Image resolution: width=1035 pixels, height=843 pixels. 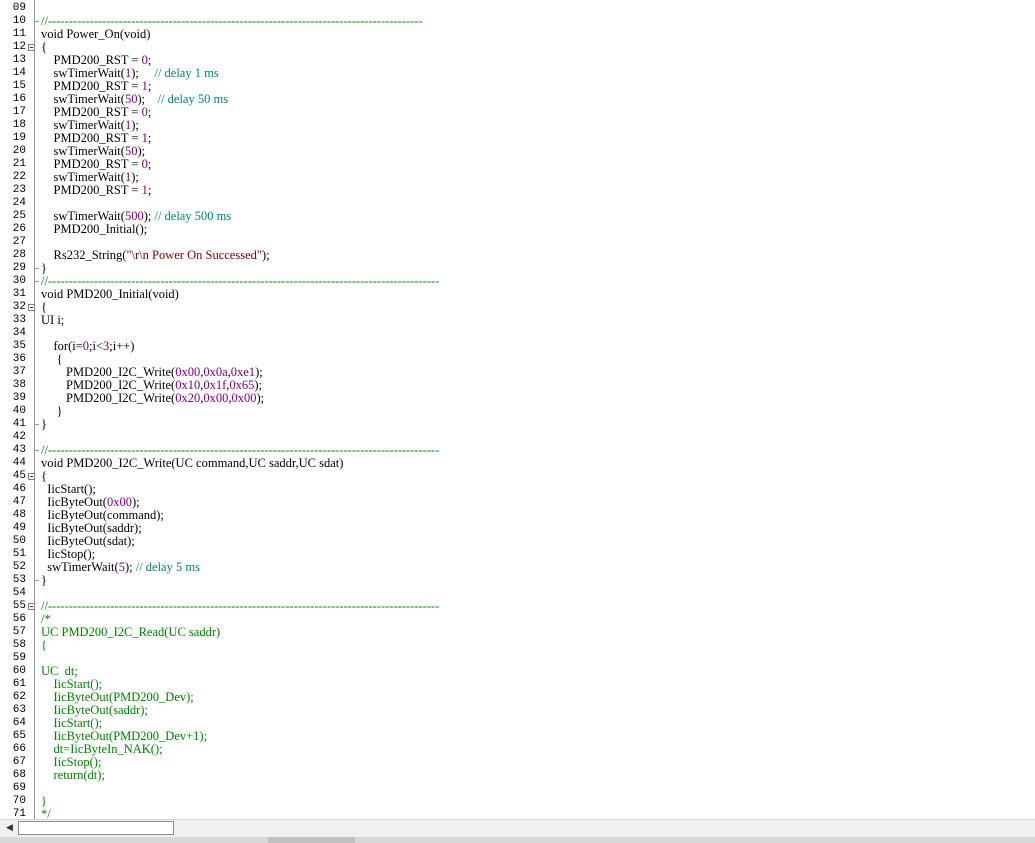 What do you see at coordinates (19, 813) in the screenshot?
I see `line-number: 71` at bounding box center [19, 813].